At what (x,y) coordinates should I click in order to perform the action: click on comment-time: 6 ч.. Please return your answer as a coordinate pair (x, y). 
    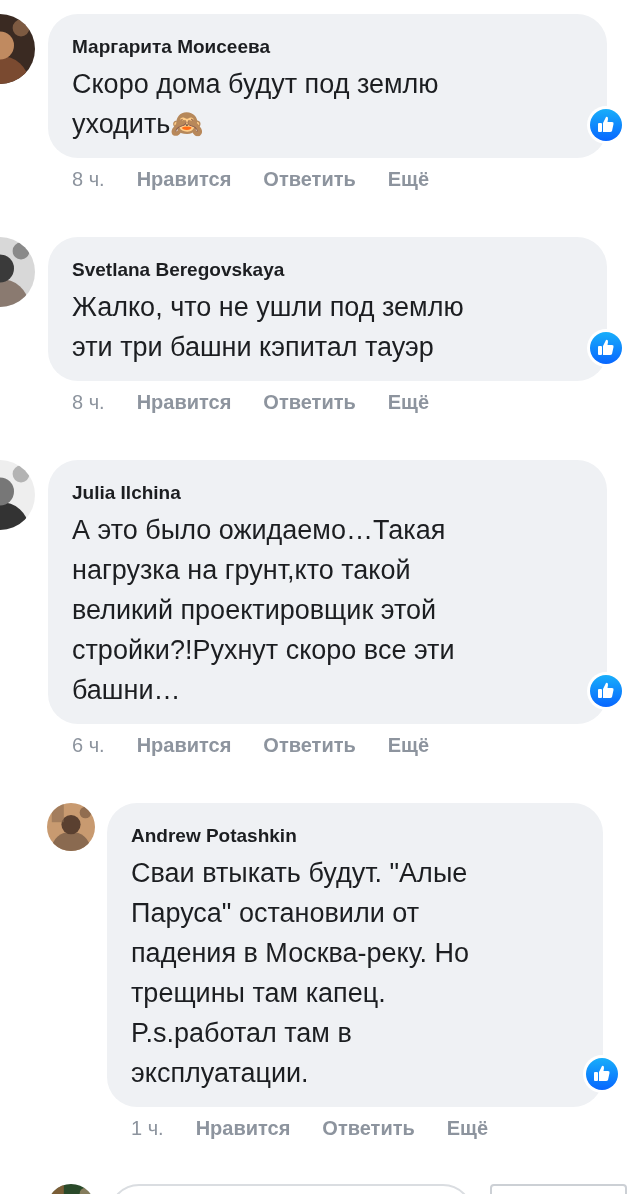
    Looking at the image, I should click on (88, 745).